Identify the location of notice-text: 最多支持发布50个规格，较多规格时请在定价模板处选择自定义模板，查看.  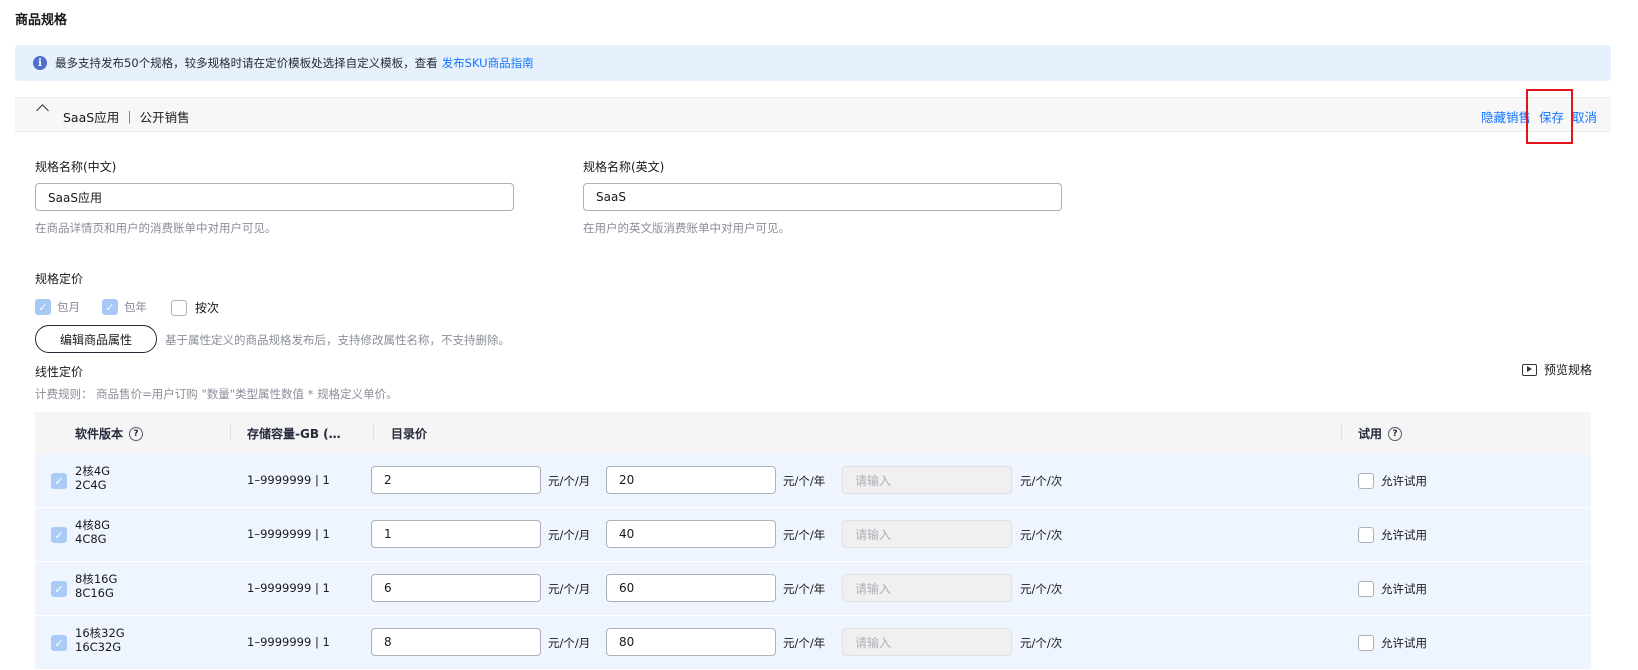
(246, 63).